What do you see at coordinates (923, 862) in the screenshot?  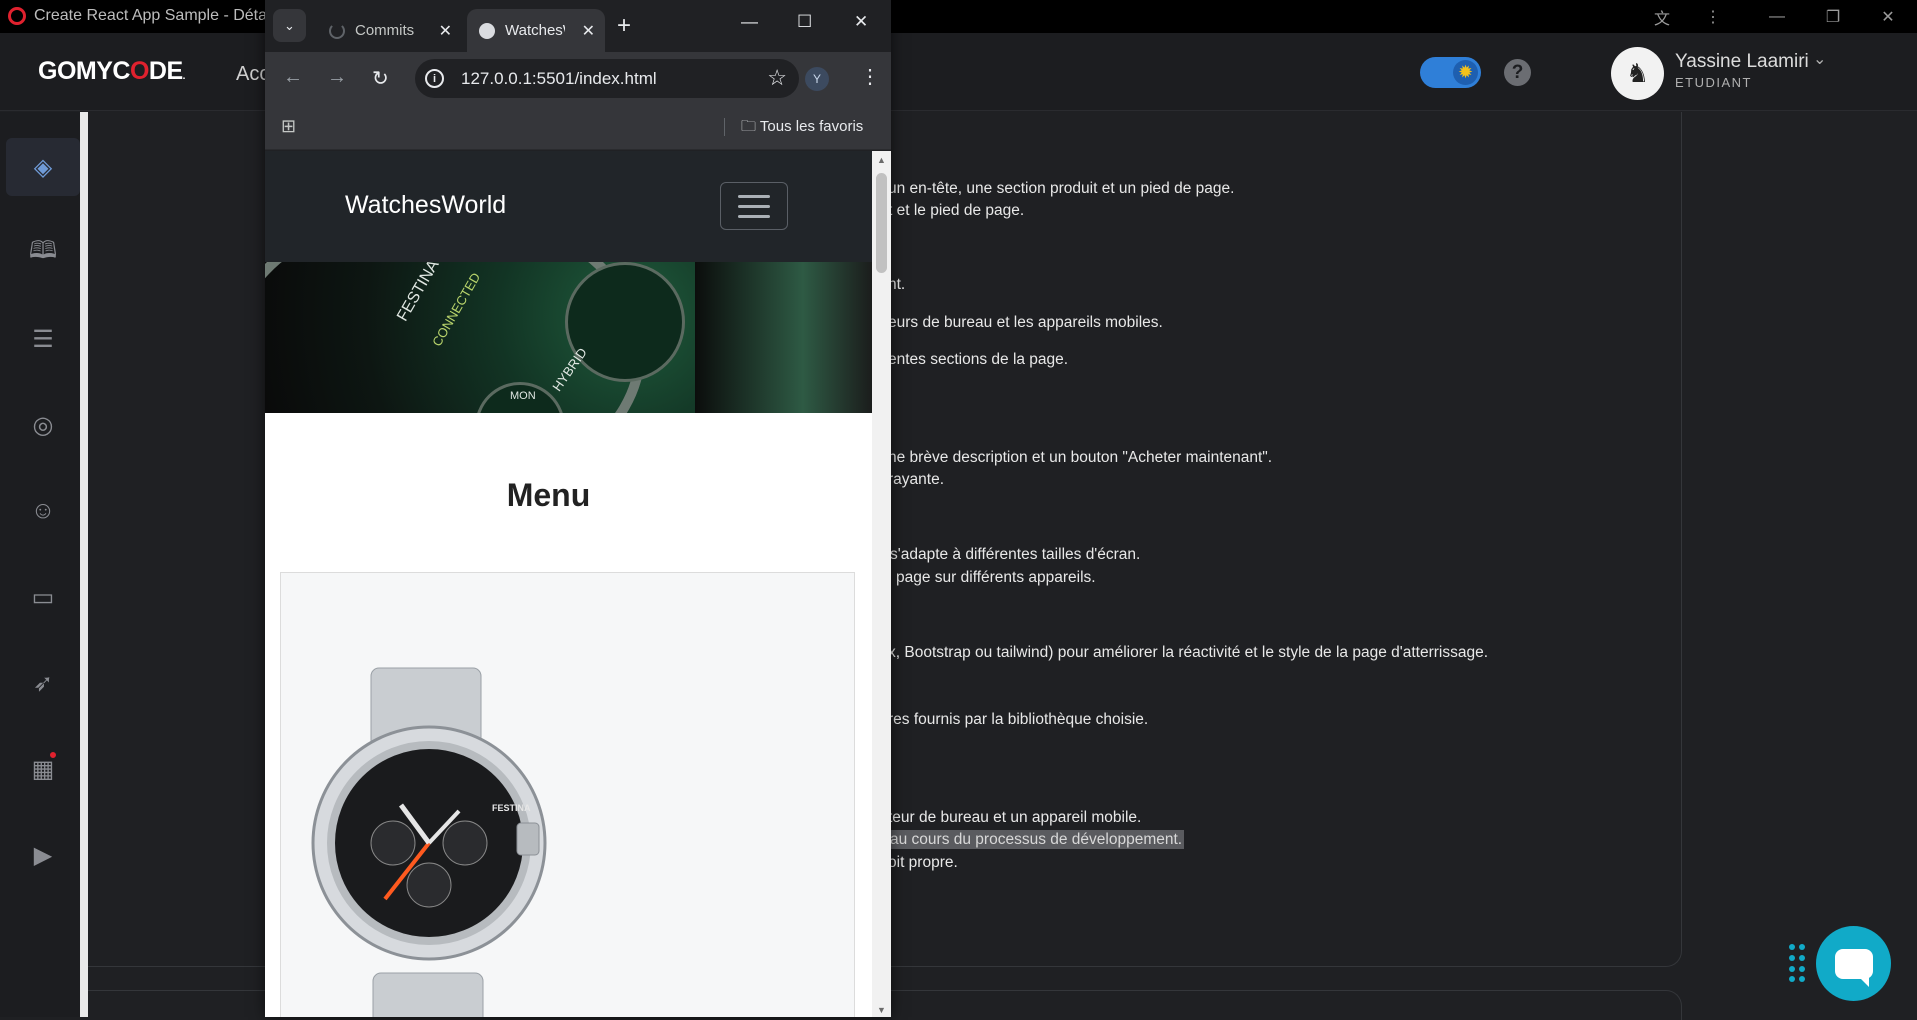 I see `content-line: oit propre.` at bounding box center [923, 862].